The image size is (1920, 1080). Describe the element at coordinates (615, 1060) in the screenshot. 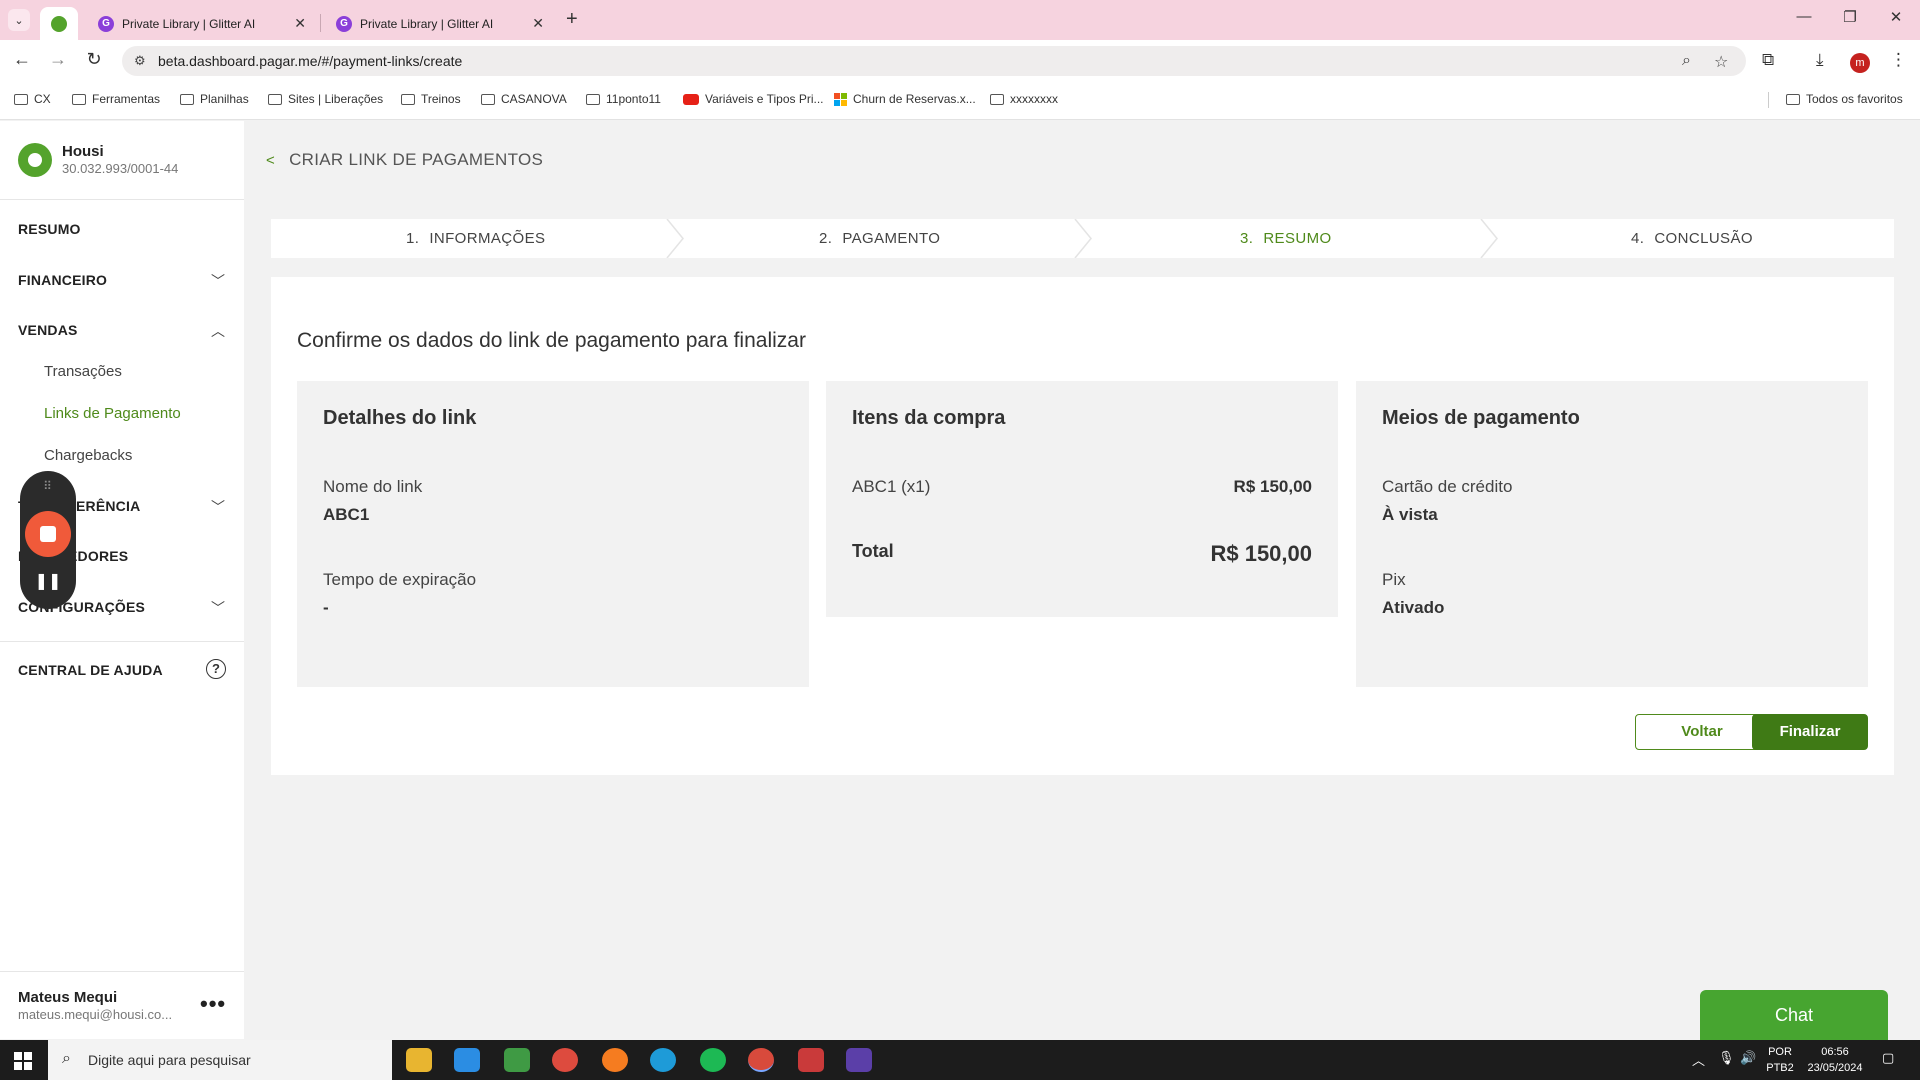

I see `firefox-icon` at that location.